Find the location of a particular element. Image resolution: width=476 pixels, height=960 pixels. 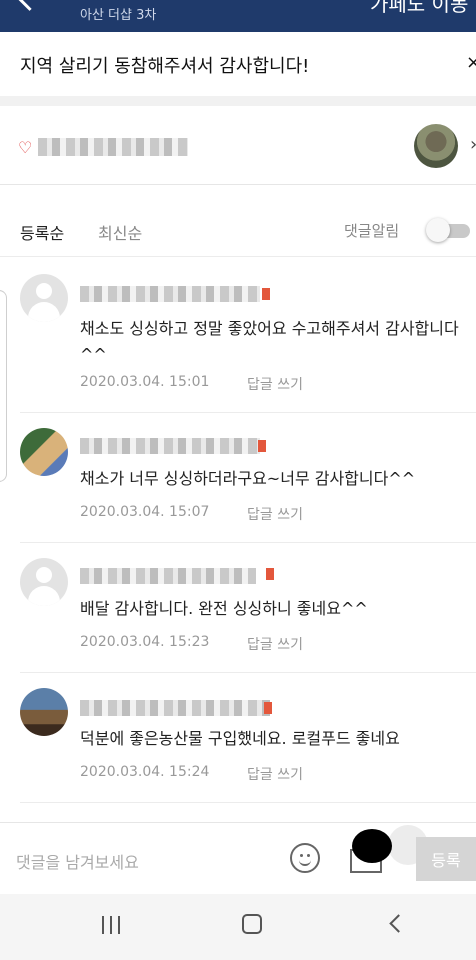

comment-input: 댓글을 남겨보세요 is located at coordinates (77, 861).